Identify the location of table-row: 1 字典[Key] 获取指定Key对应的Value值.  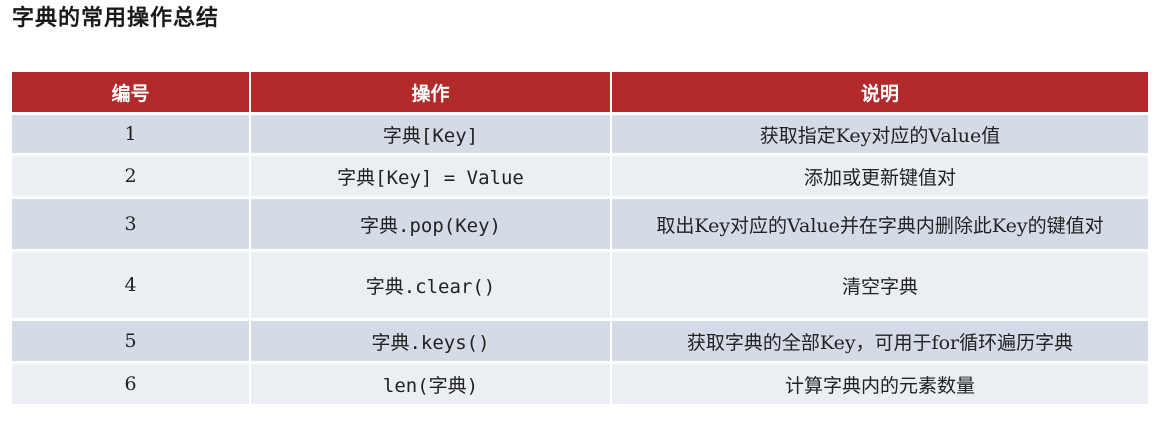
(580, 133).